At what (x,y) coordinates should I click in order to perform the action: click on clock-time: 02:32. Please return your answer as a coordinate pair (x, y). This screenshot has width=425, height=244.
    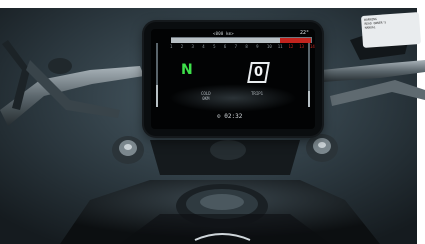
    Looking at the image, I should click on (233, 116).